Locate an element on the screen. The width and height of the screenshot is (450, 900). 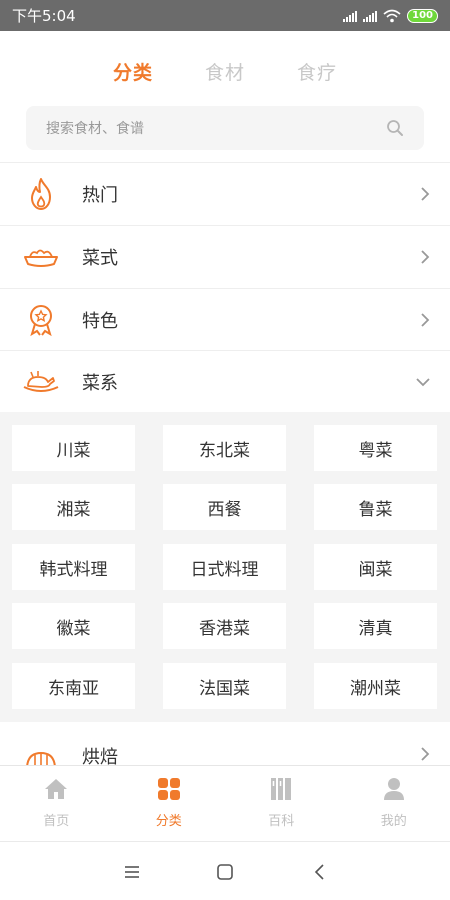
cuisine-chip: 徽菜 is located at coordinates (73, 626).